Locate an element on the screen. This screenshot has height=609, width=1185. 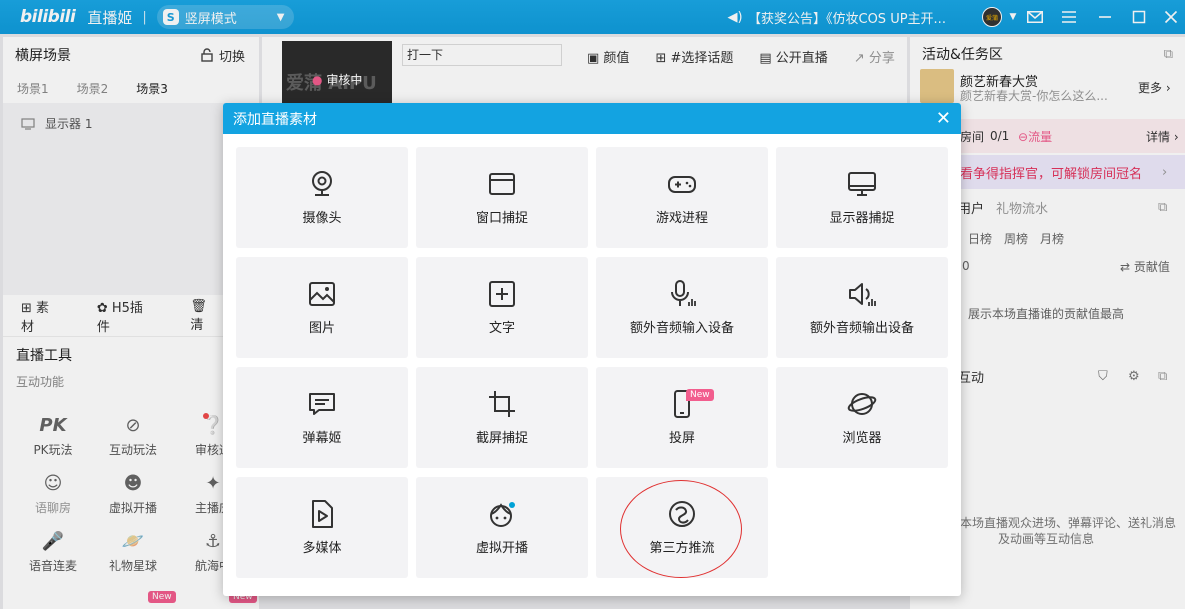
tile-third-party-stream: 第三方推流 is located at coordinates (682, 527).